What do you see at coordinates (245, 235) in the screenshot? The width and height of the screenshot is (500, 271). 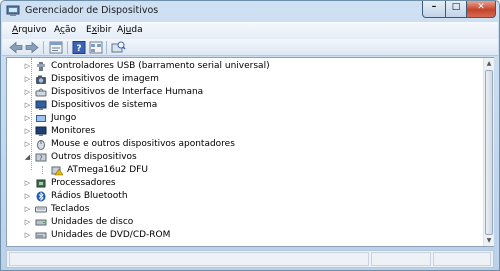 I see `tree-item-dvd-drives: ▷ Unidades de DVD/CD-ROM` at bounding box center [245, 235].